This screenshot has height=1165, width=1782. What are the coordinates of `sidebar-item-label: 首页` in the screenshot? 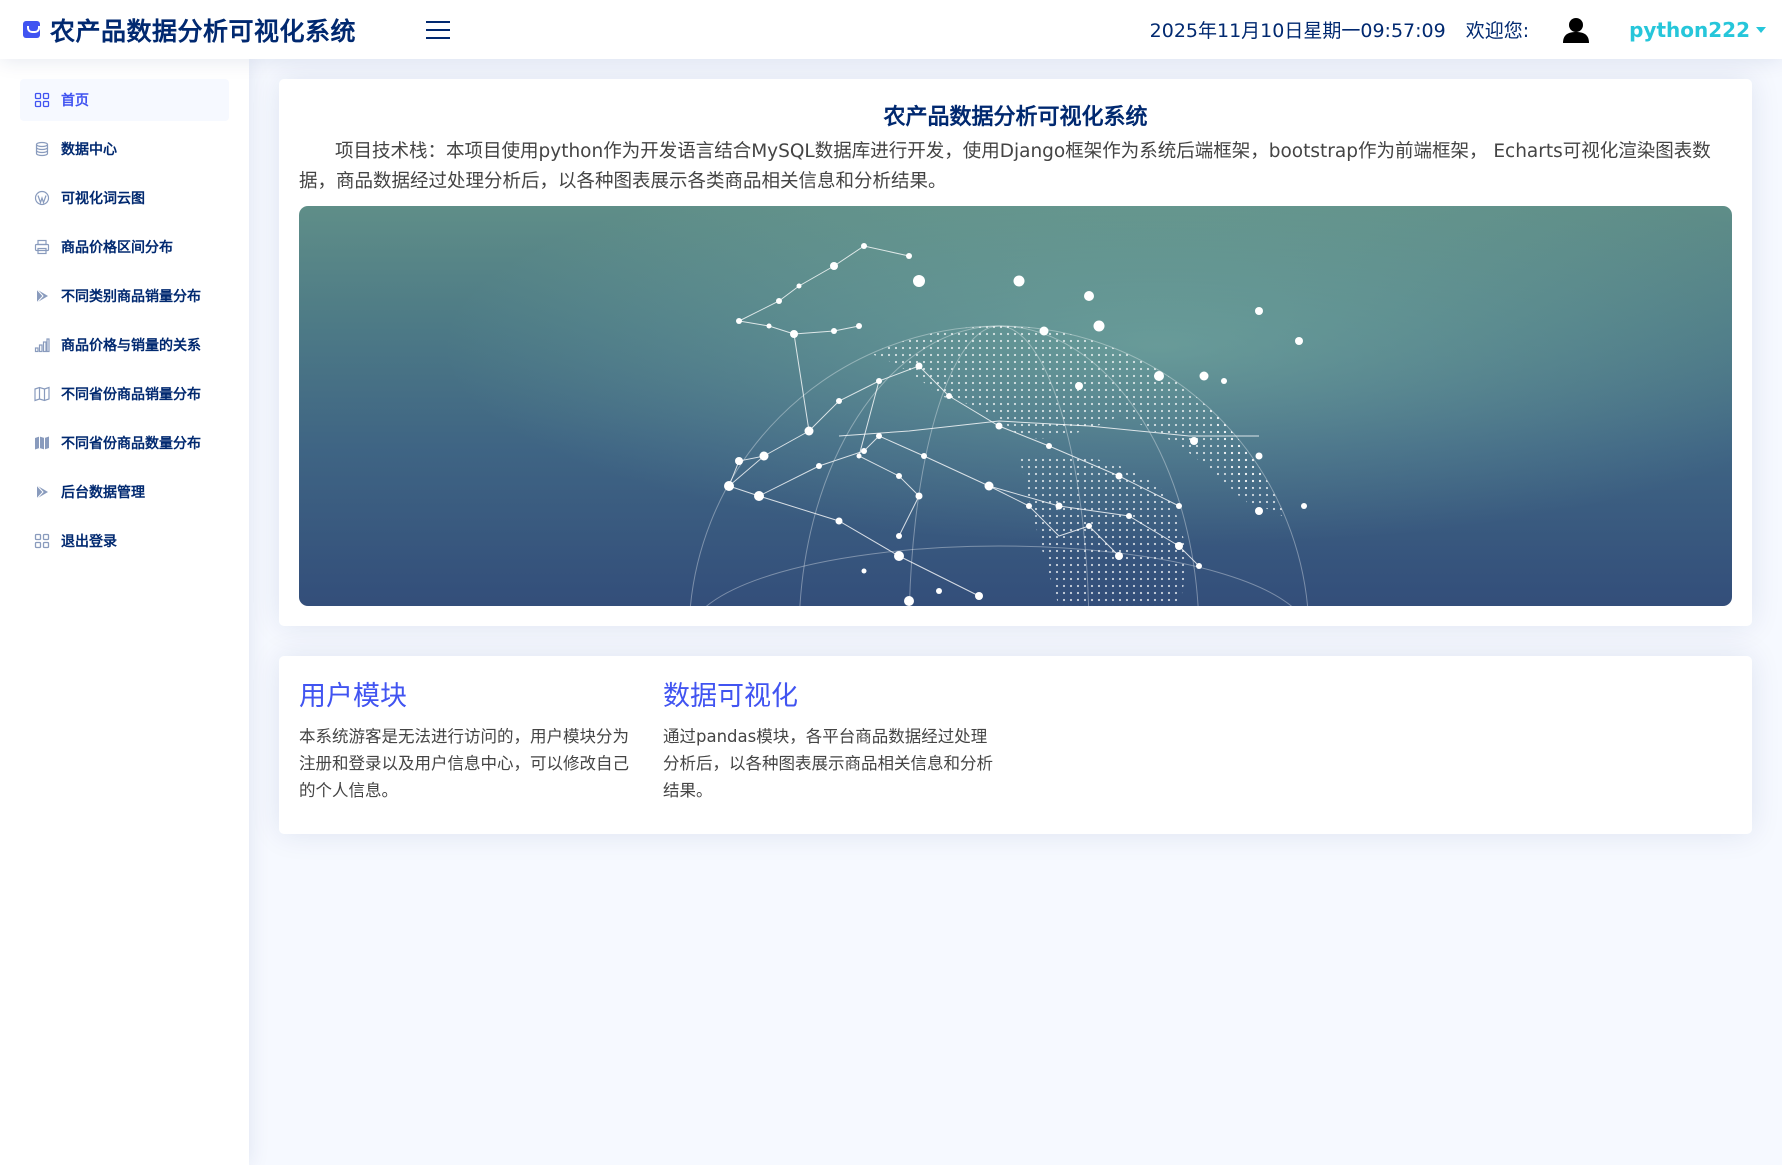 It's located at (75, 101).